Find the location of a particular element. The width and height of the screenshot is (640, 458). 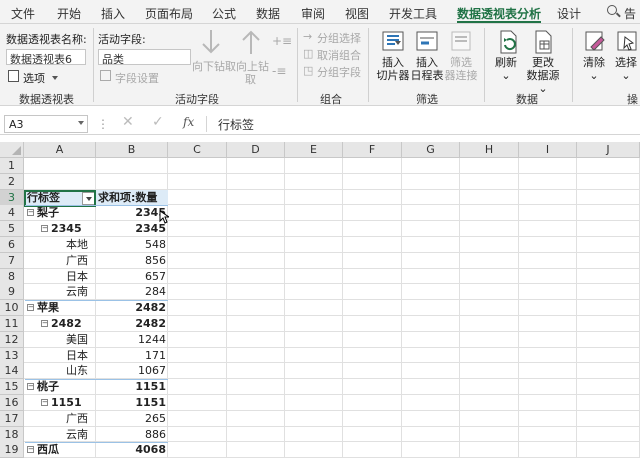

tab-pivot-analyze: 数据透视表分析 is located at coordinates (499, 14).